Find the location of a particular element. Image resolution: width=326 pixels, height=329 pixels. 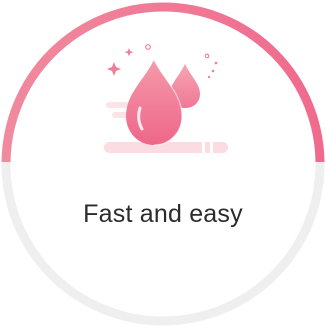

feature-caption: Fast and easy is located at coordinates (163, 214).